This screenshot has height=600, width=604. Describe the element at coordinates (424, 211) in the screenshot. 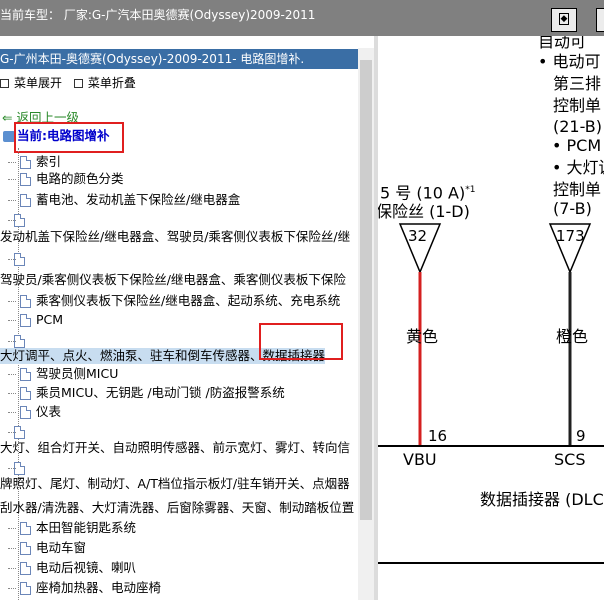

I see `fuse-location: 保险丝 (1-D)` at that location.